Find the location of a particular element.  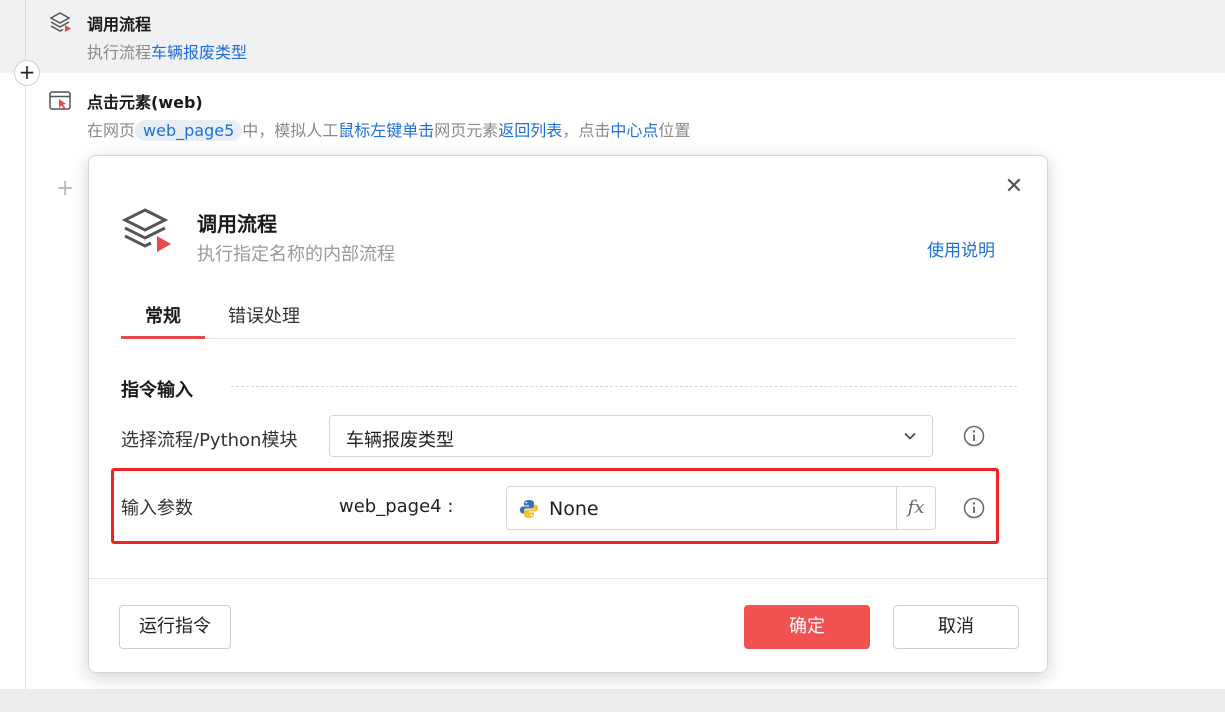

python-icon is located at coordinates (529, 509).